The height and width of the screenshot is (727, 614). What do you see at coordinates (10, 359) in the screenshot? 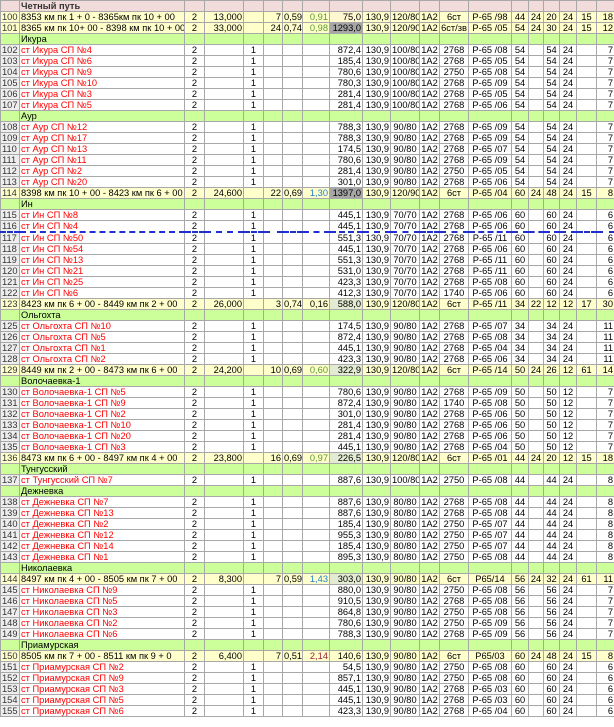
I see `row-number: 128` at bounding box center [10, 359].